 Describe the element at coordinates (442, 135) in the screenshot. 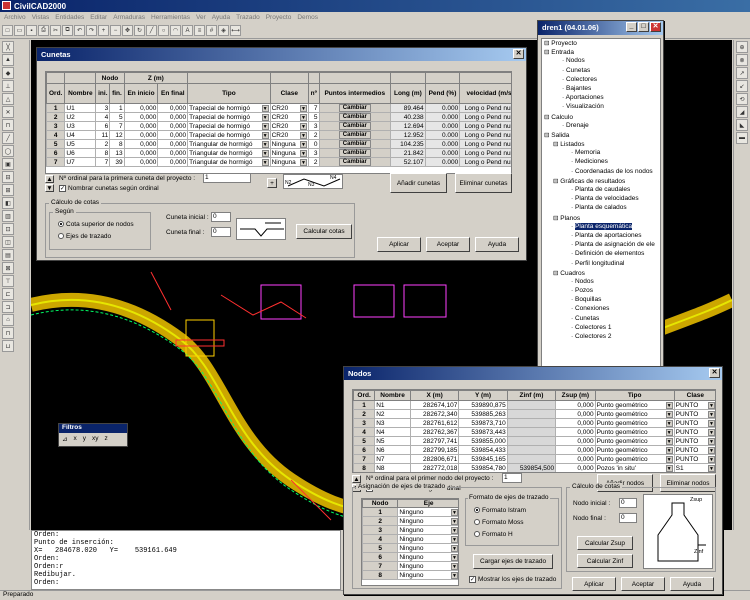

I see `row-pend: 0.000` at that location.